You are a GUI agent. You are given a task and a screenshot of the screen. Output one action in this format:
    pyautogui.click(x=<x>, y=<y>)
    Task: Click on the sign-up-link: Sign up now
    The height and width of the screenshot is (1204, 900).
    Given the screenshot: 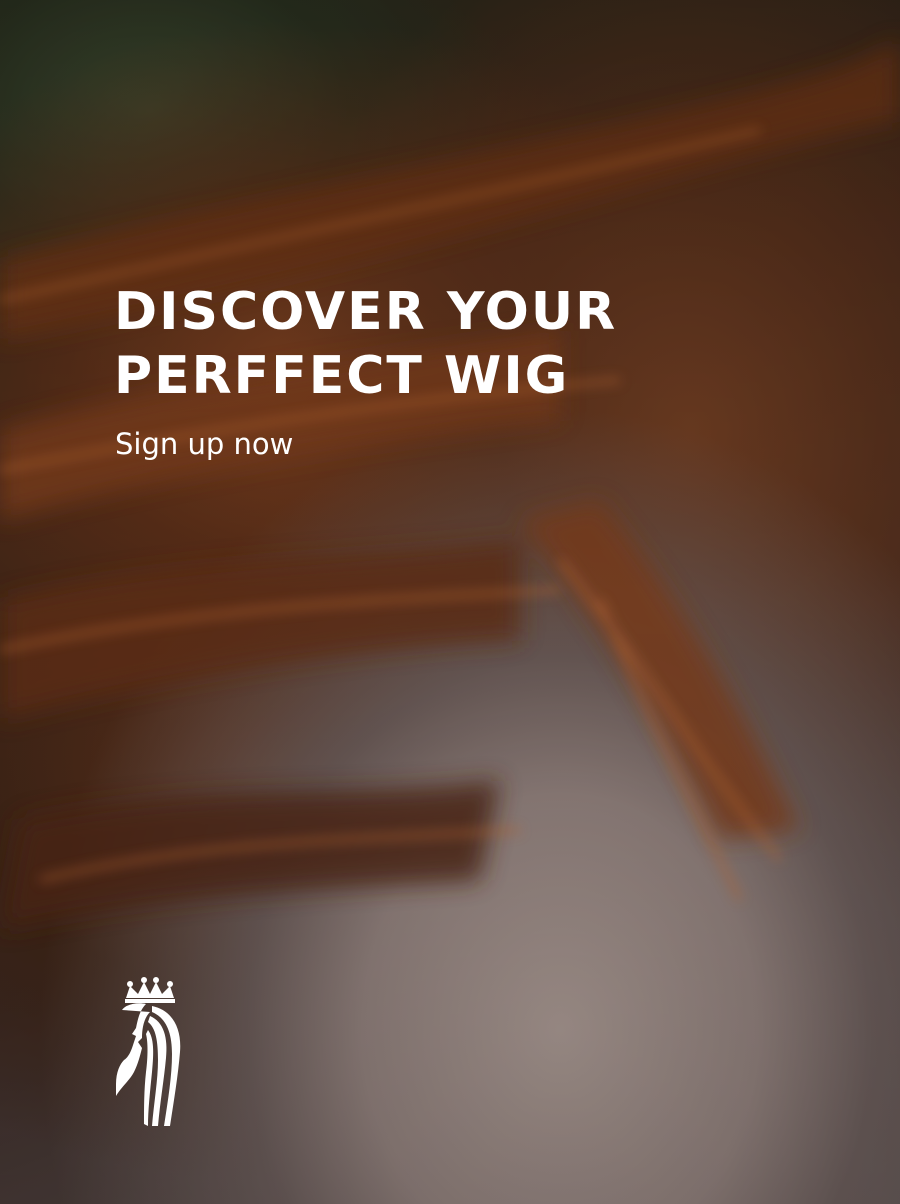 What is the action you would take?
    pyautogui.click(x=204, y=444)
    